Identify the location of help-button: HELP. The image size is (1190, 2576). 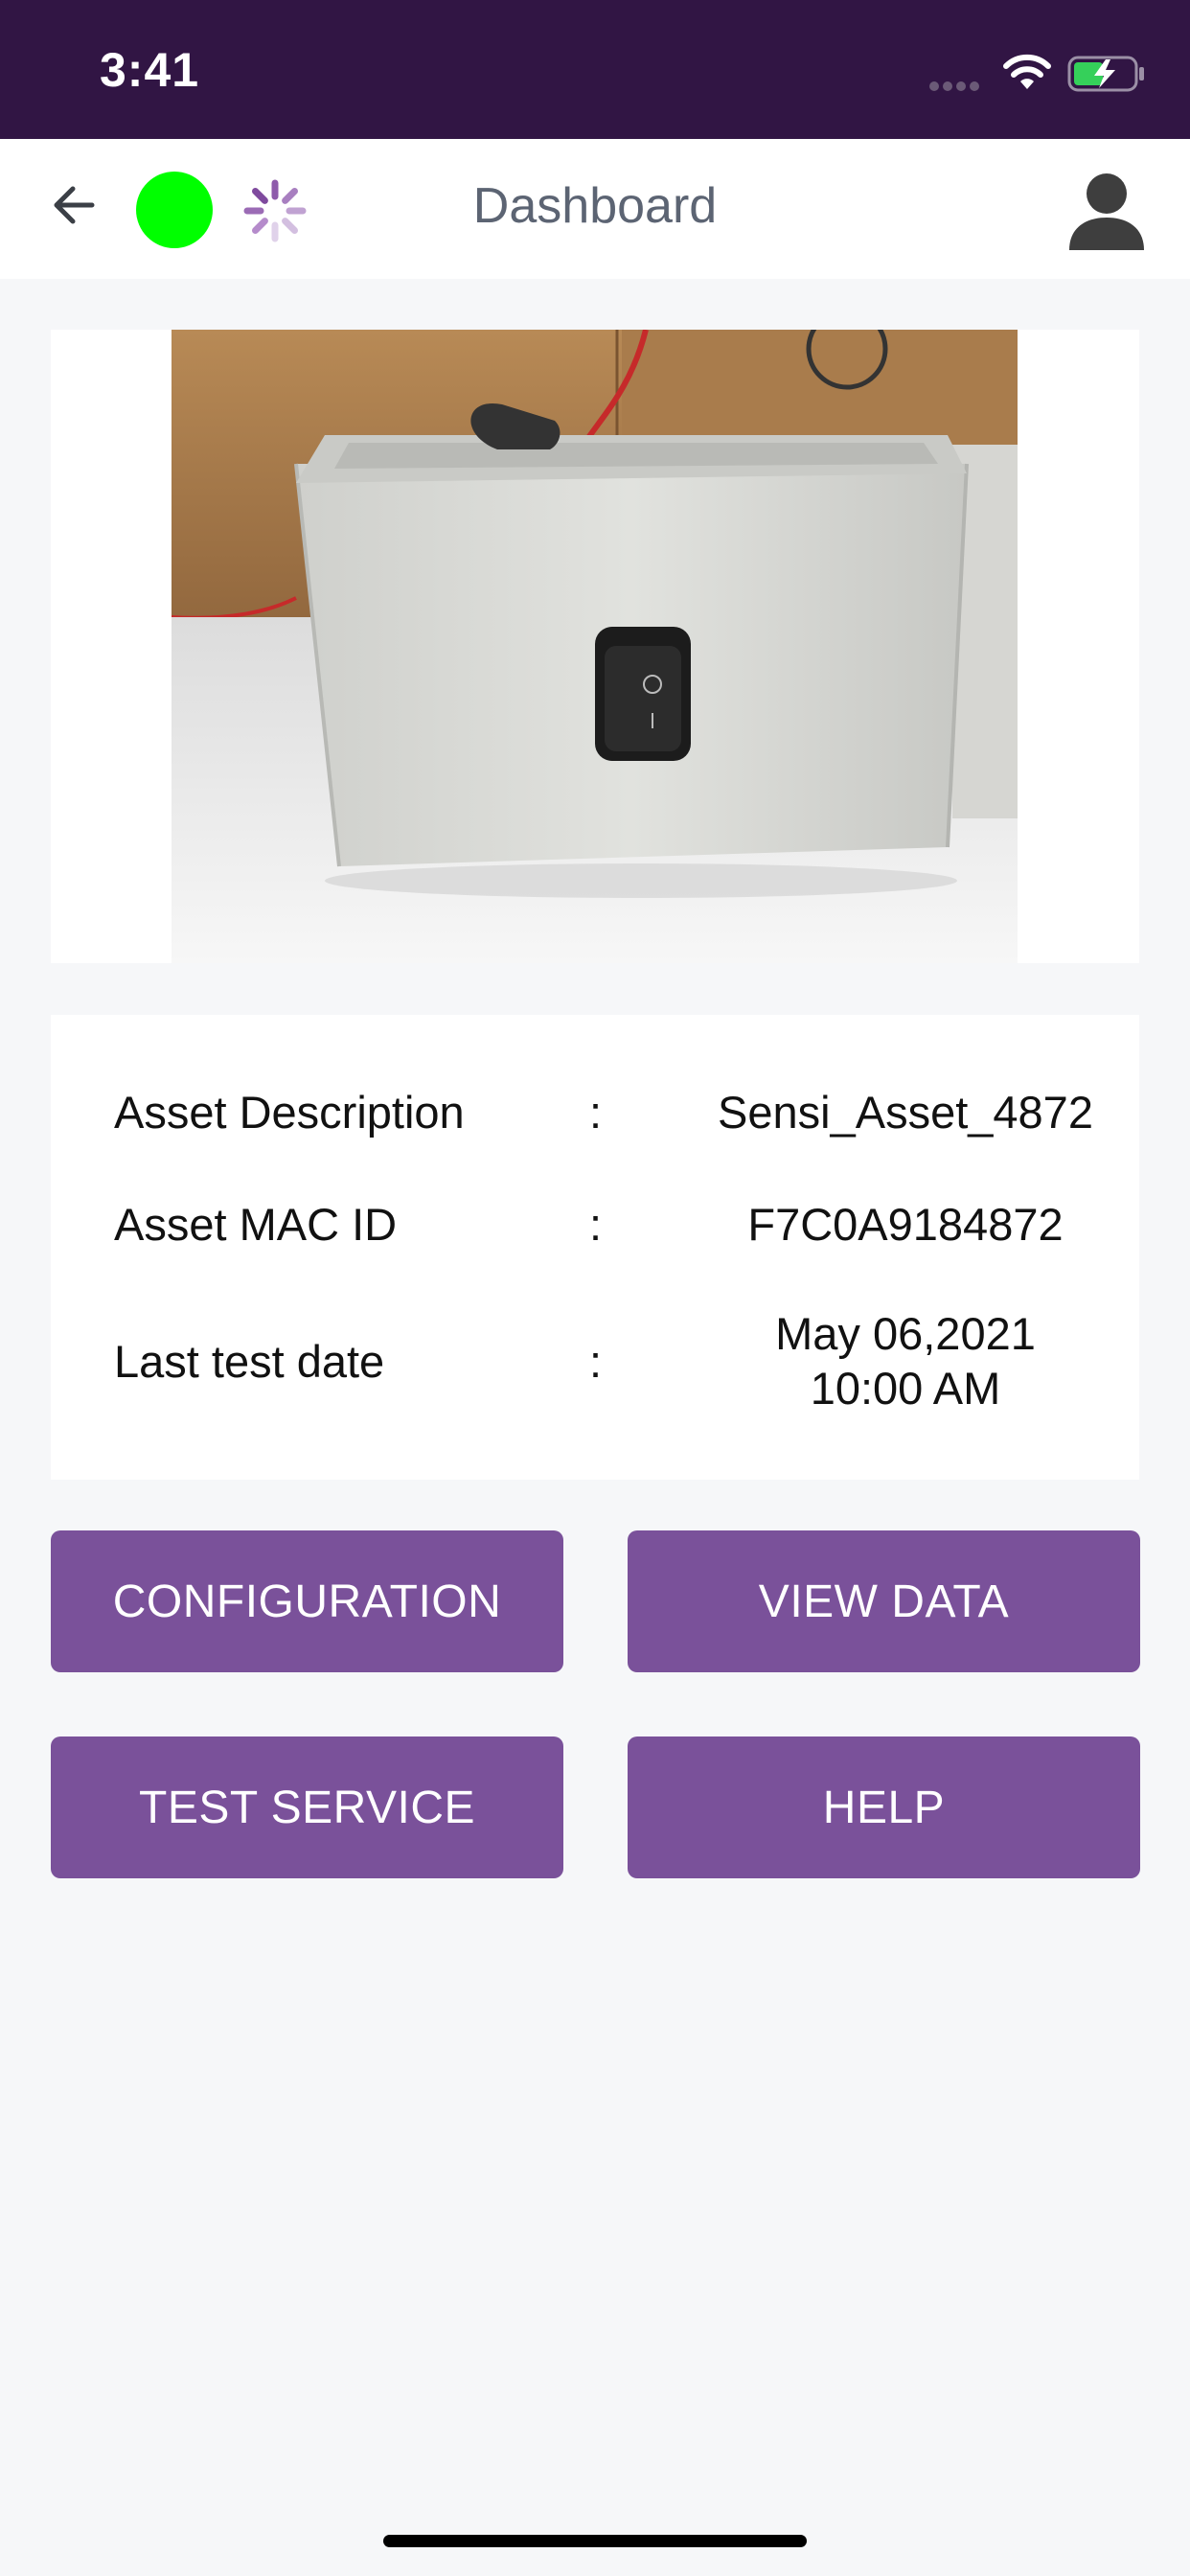
(884, 1807).